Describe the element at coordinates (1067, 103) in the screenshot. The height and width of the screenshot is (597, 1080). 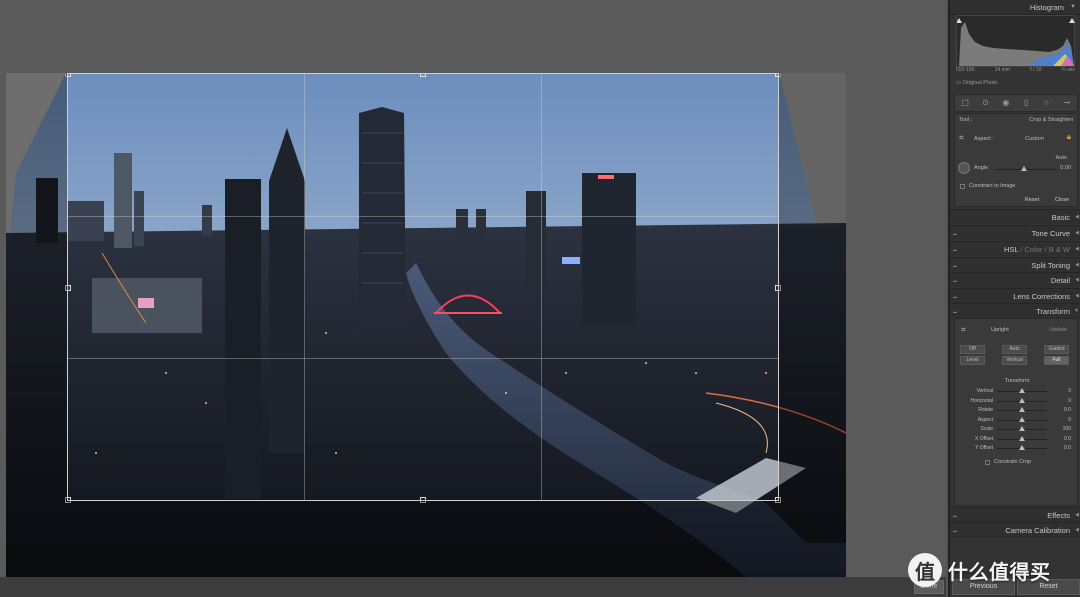
I see `adjustment-brush-icon: ⊸` at that location.